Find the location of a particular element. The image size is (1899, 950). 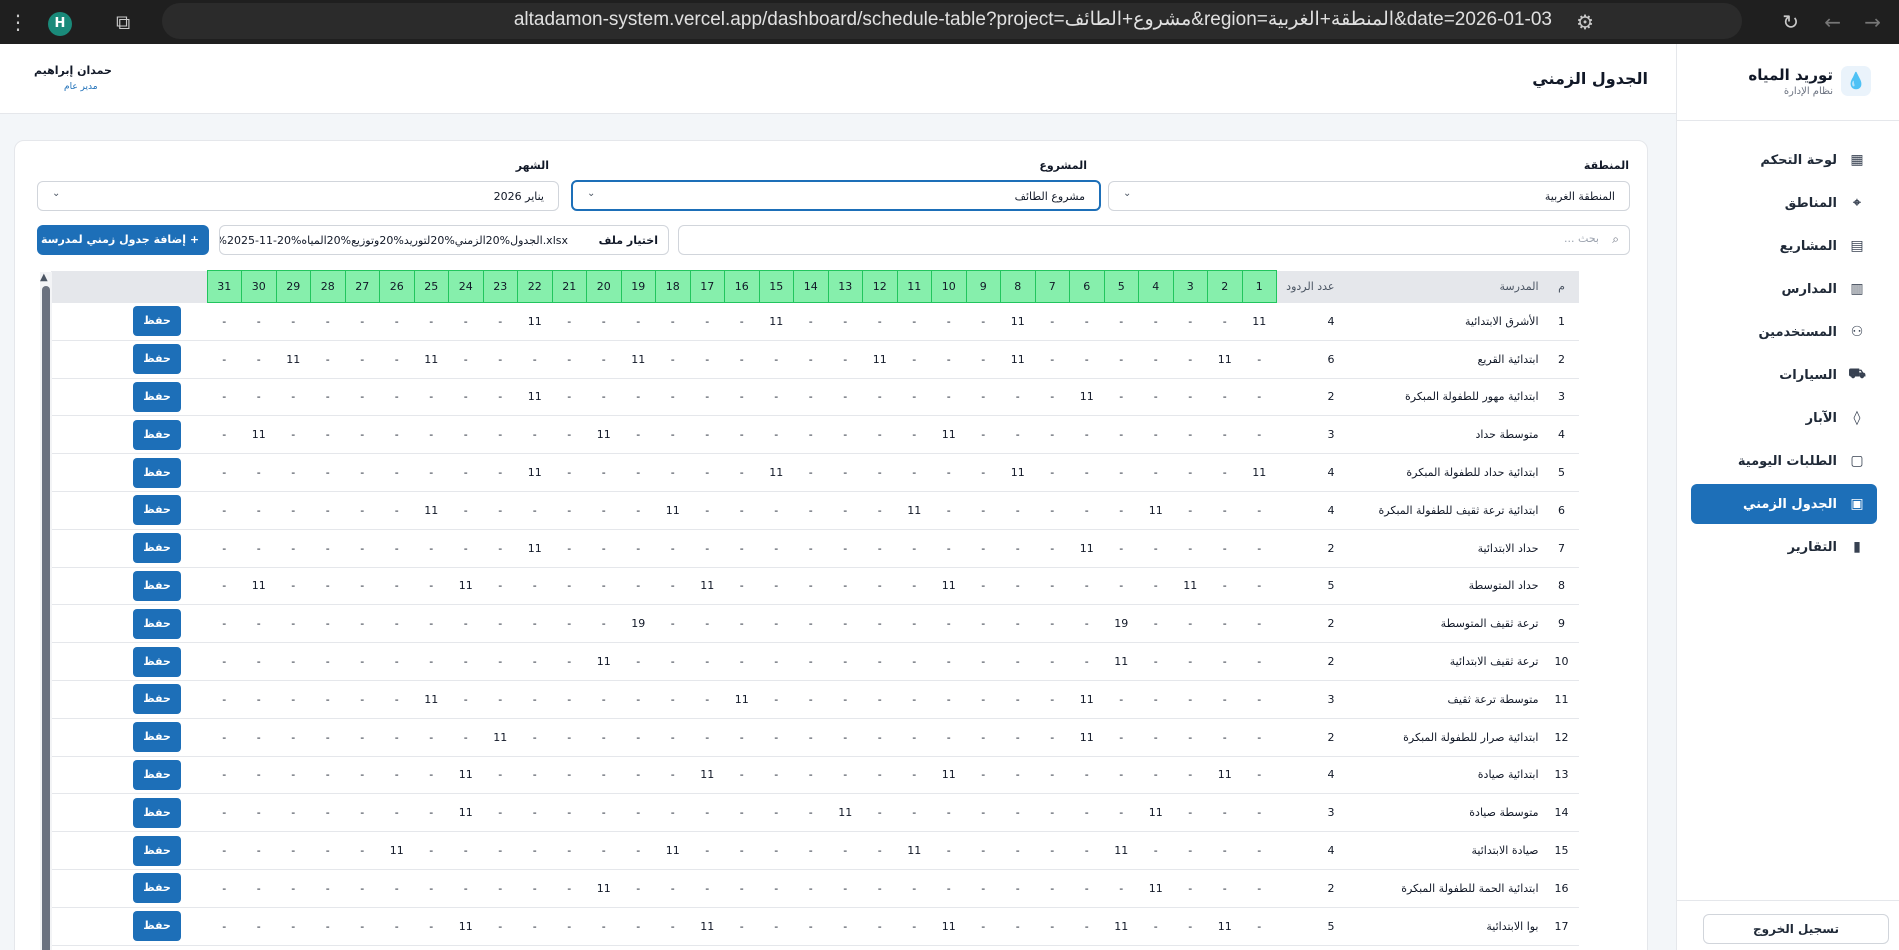

sidebar-item-5: ⛟ السيارات is located at coordinates (1784, 375).